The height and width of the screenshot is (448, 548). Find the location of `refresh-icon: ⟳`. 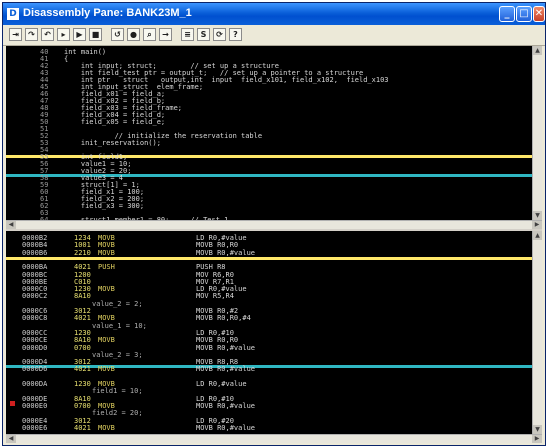

refresh-icon: ⟳ is located at coordinates (219, 34).